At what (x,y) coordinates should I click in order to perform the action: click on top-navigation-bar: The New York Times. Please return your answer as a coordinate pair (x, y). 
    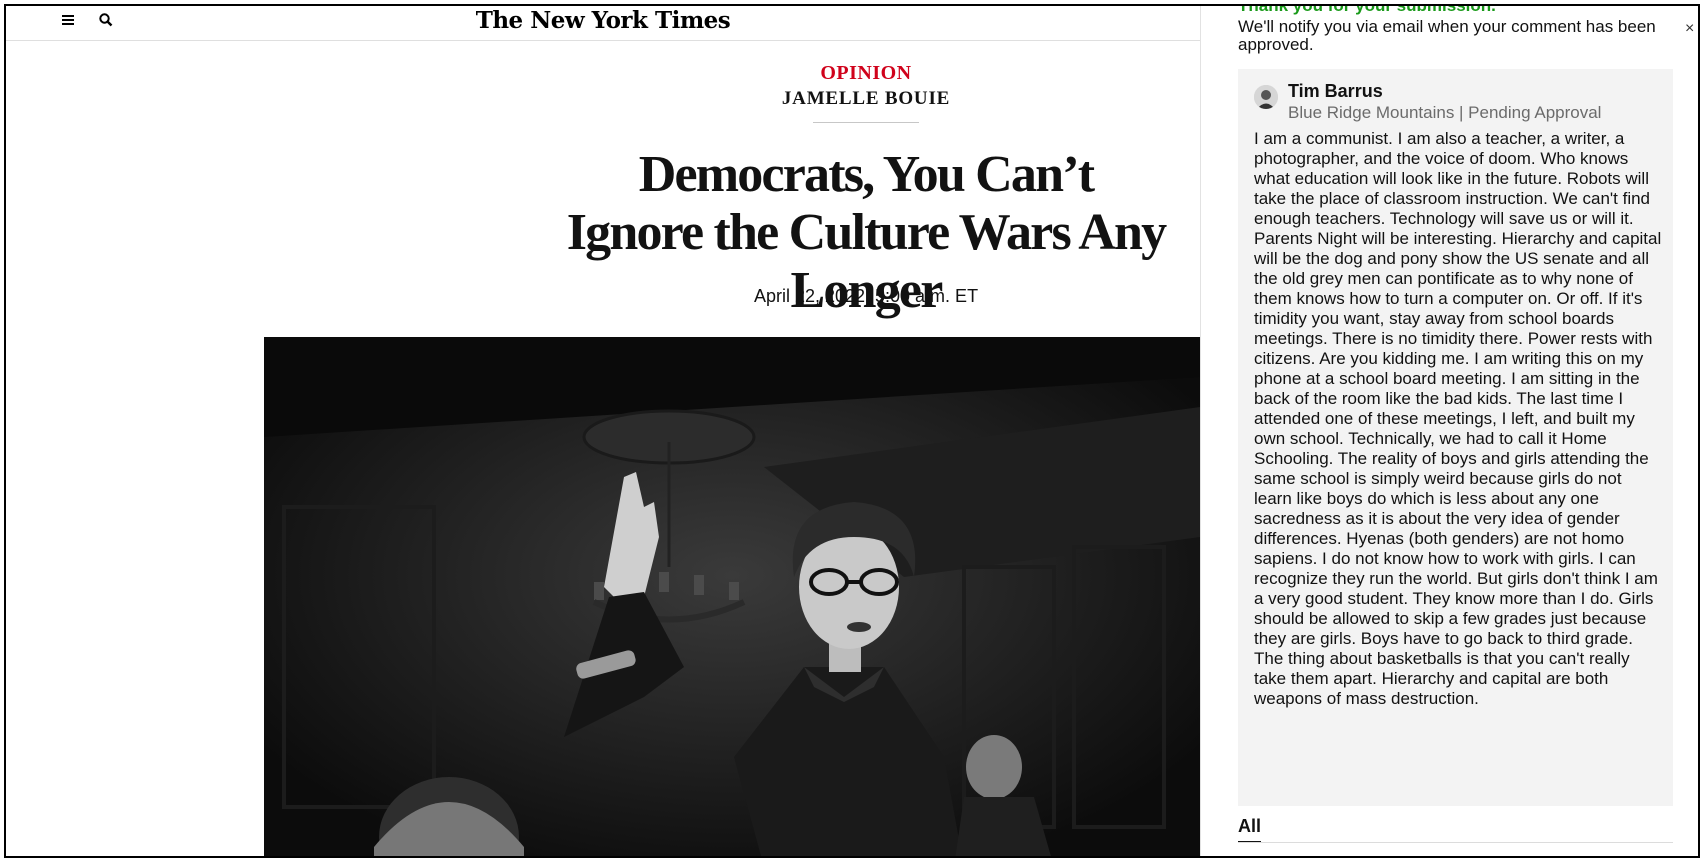
    Looking at the image, I should click on (603, 23).